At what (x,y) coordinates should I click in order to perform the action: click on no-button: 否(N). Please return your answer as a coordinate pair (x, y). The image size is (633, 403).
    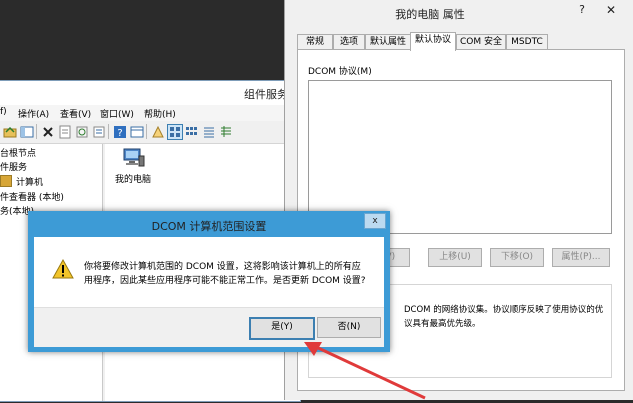
    Looking at the image, I should click on (349, 327).